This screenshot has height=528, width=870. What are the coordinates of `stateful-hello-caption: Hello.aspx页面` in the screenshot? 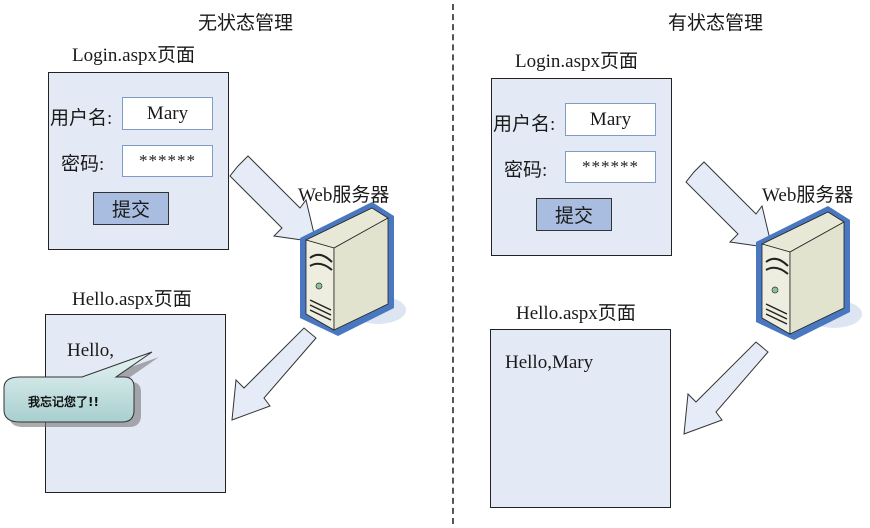 It's located at (576, 313).